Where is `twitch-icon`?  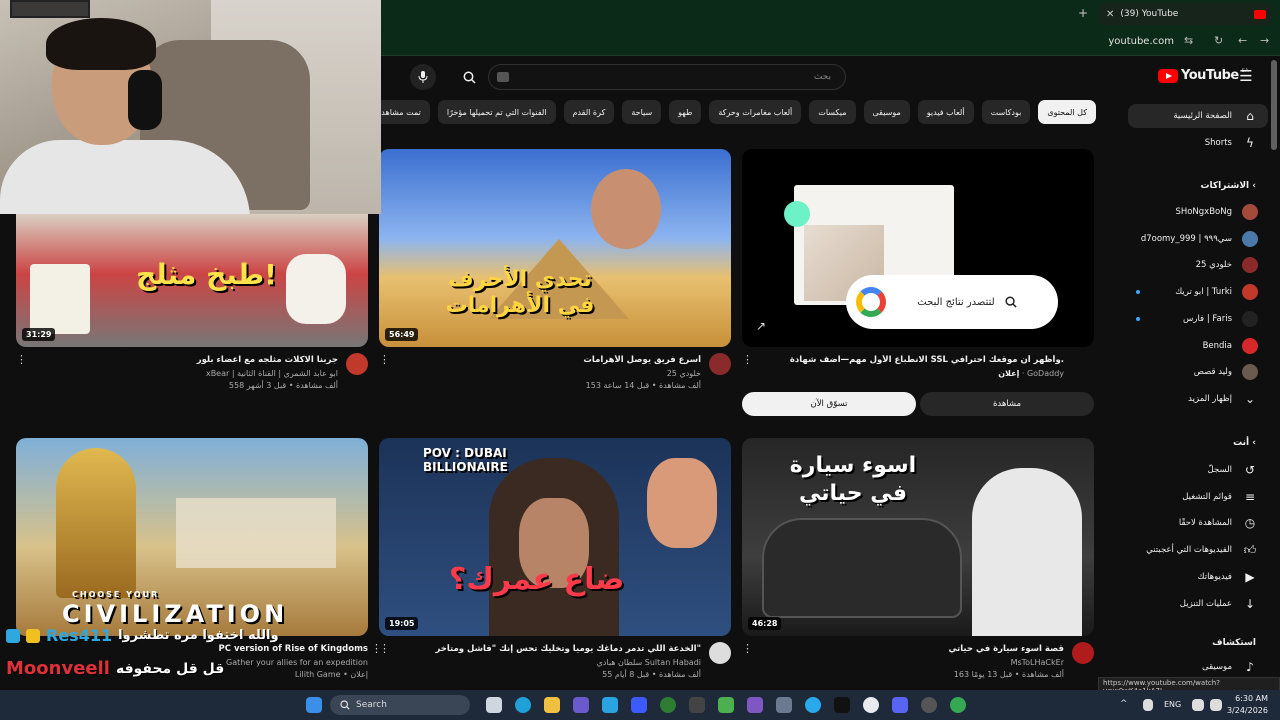
twitch-icon is located at coordinates (755, 705).